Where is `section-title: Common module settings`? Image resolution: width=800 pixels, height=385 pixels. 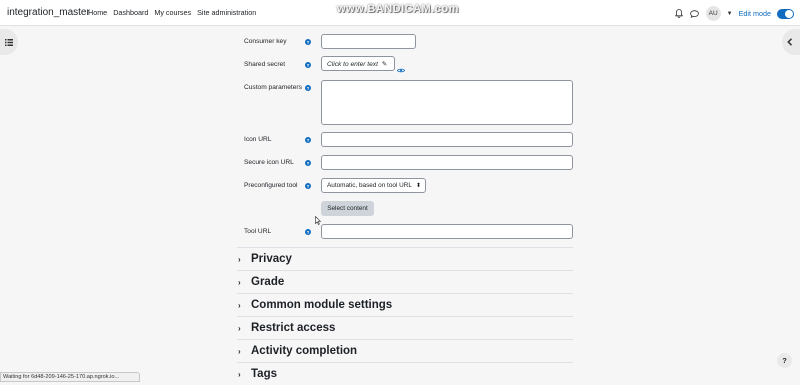
section-title: Common module settings is located at coordinates (322, 305).